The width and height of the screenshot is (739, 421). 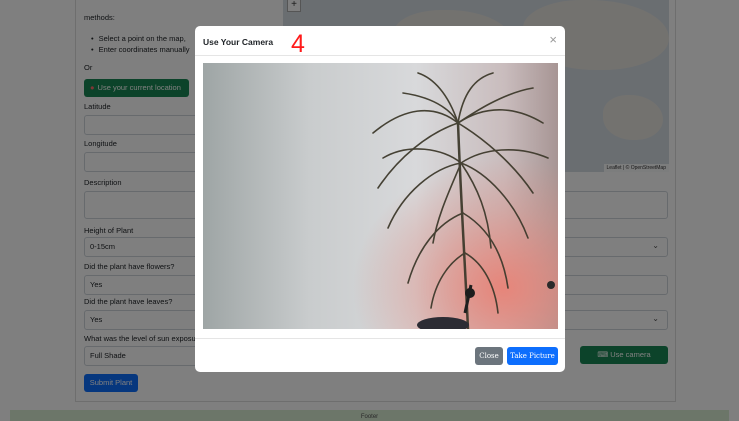 I want to click on step-annotation: 4, so click(x=298, y=44).